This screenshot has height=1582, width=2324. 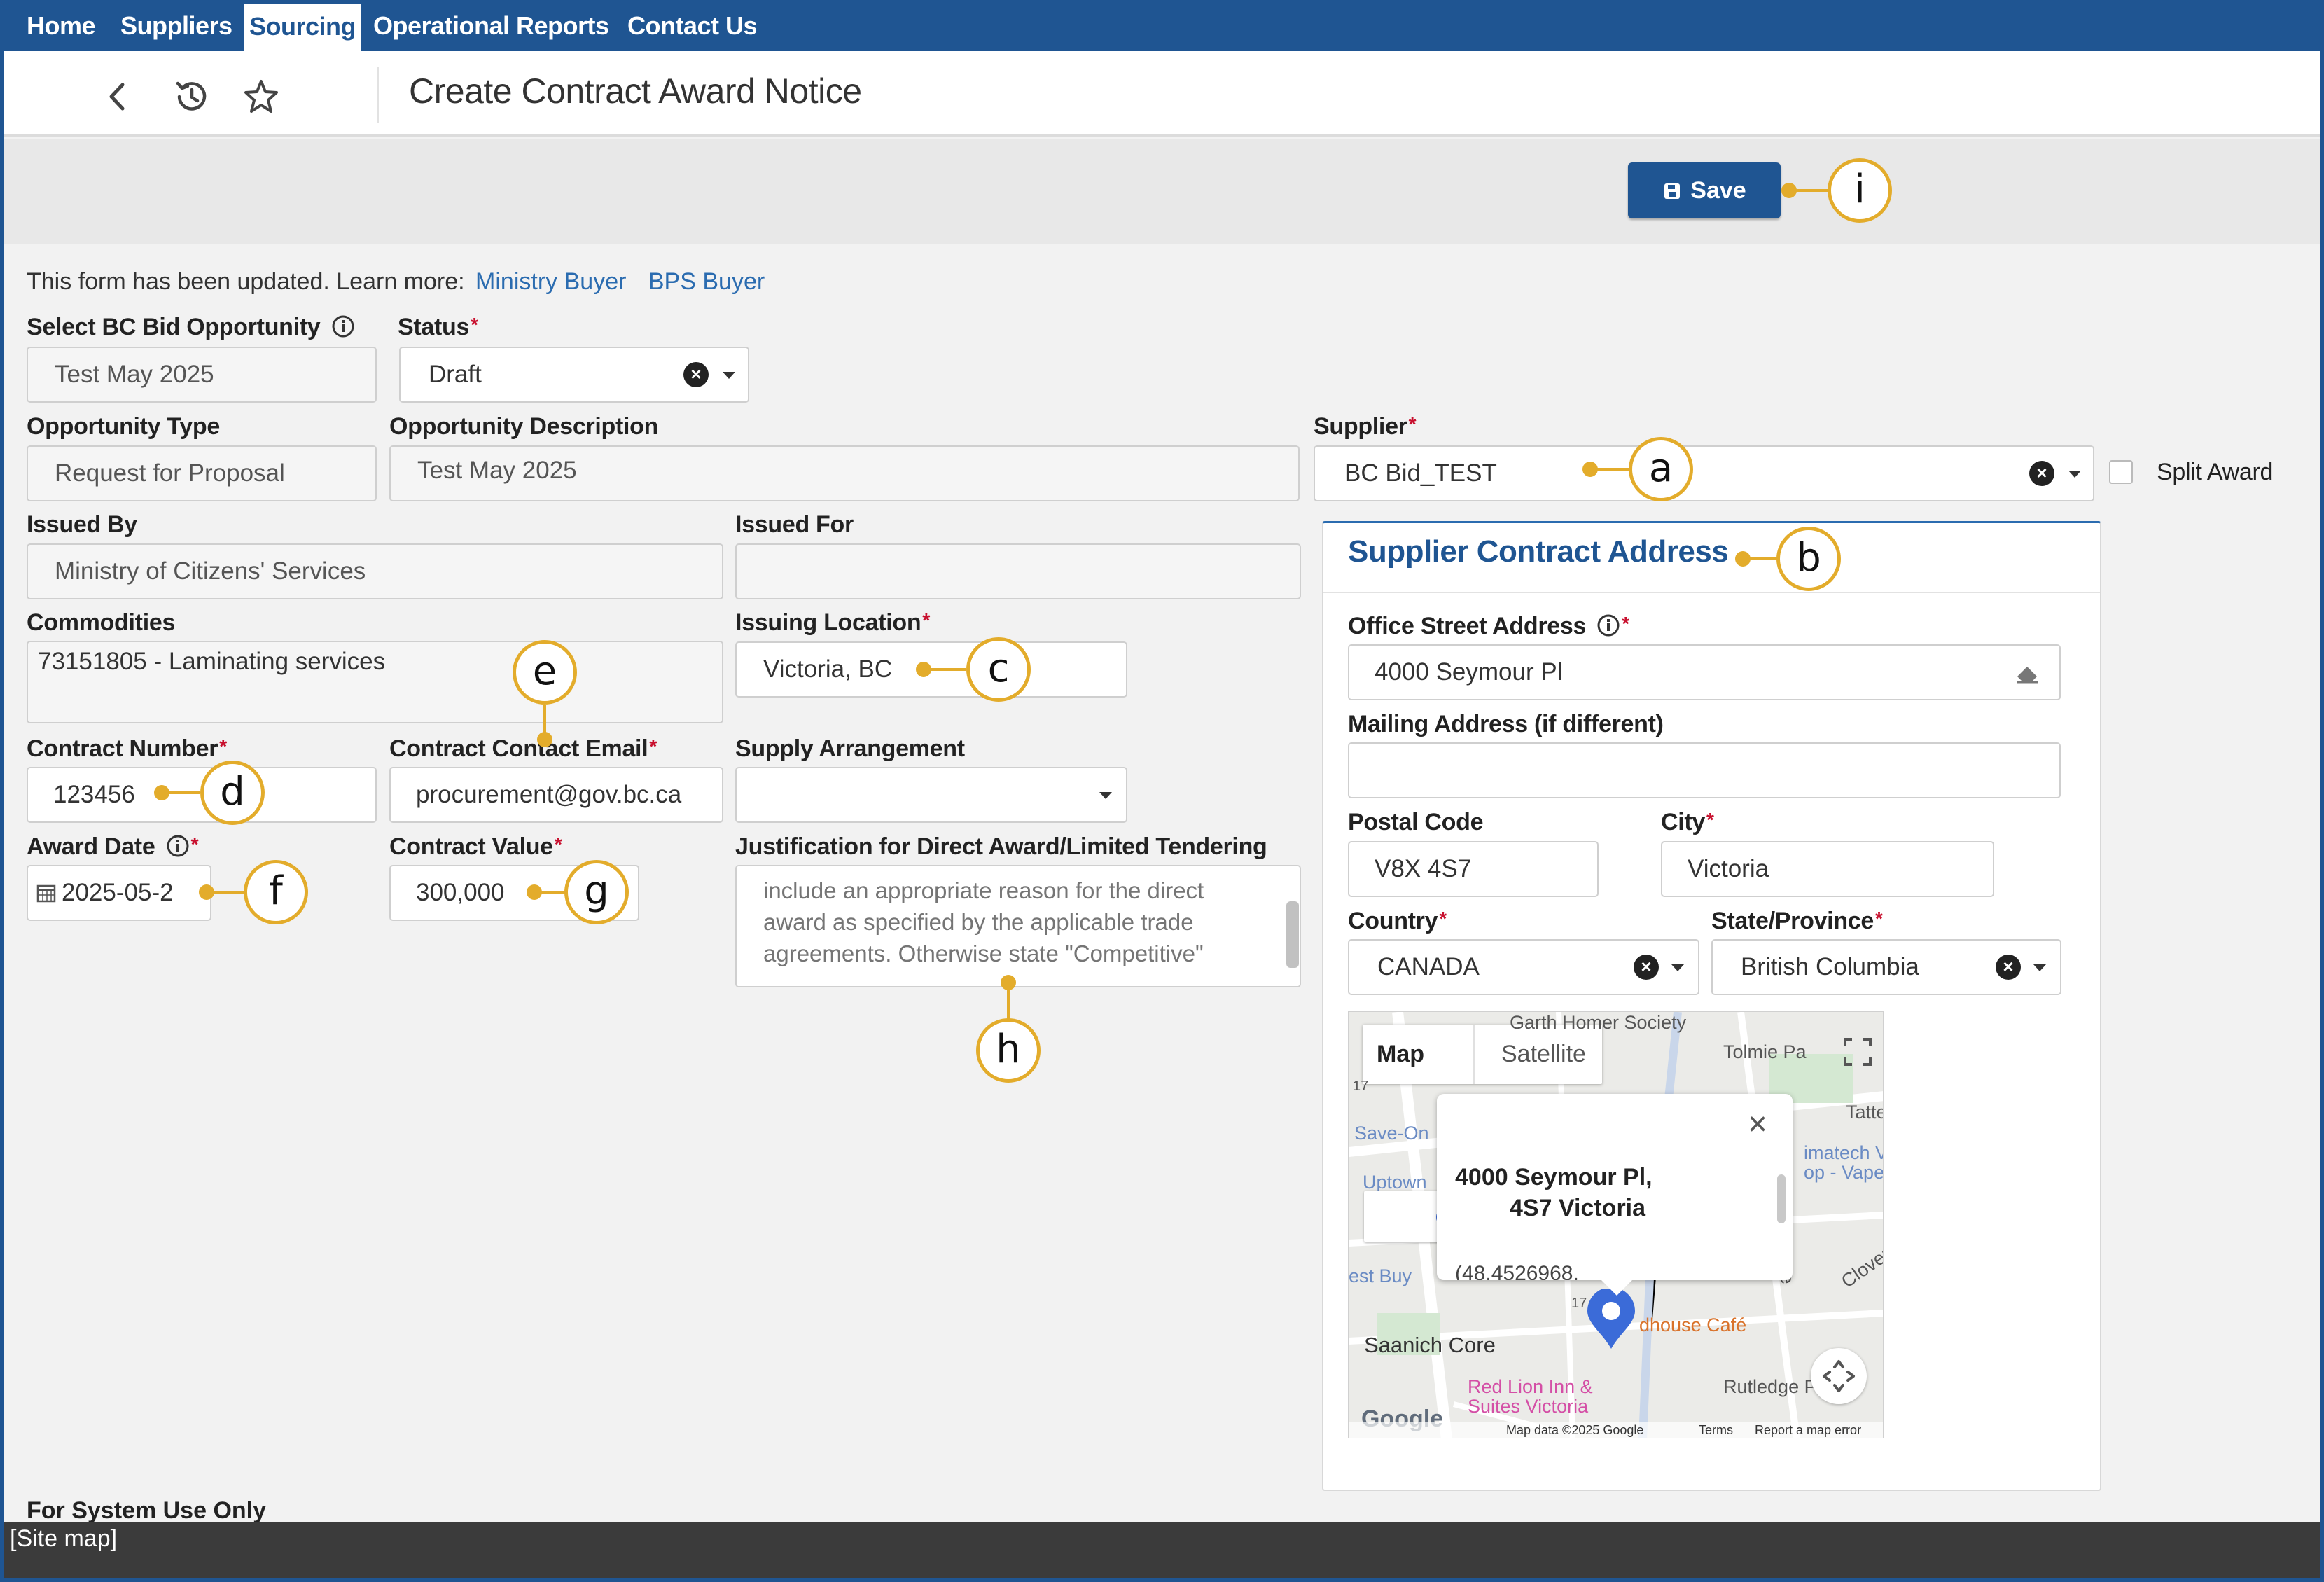 I want to click on callout-h-dot, so click(x=1008, y=982).